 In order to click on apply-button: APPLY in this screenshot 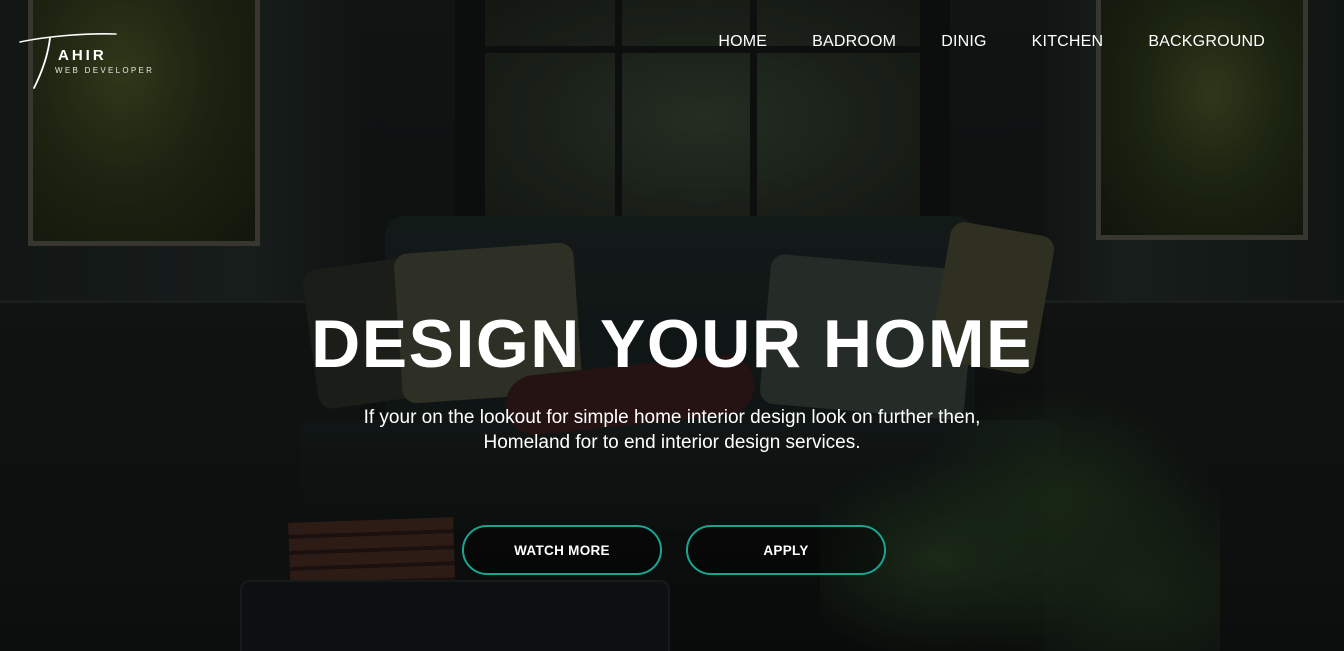, I will do `click(786, 550)`.